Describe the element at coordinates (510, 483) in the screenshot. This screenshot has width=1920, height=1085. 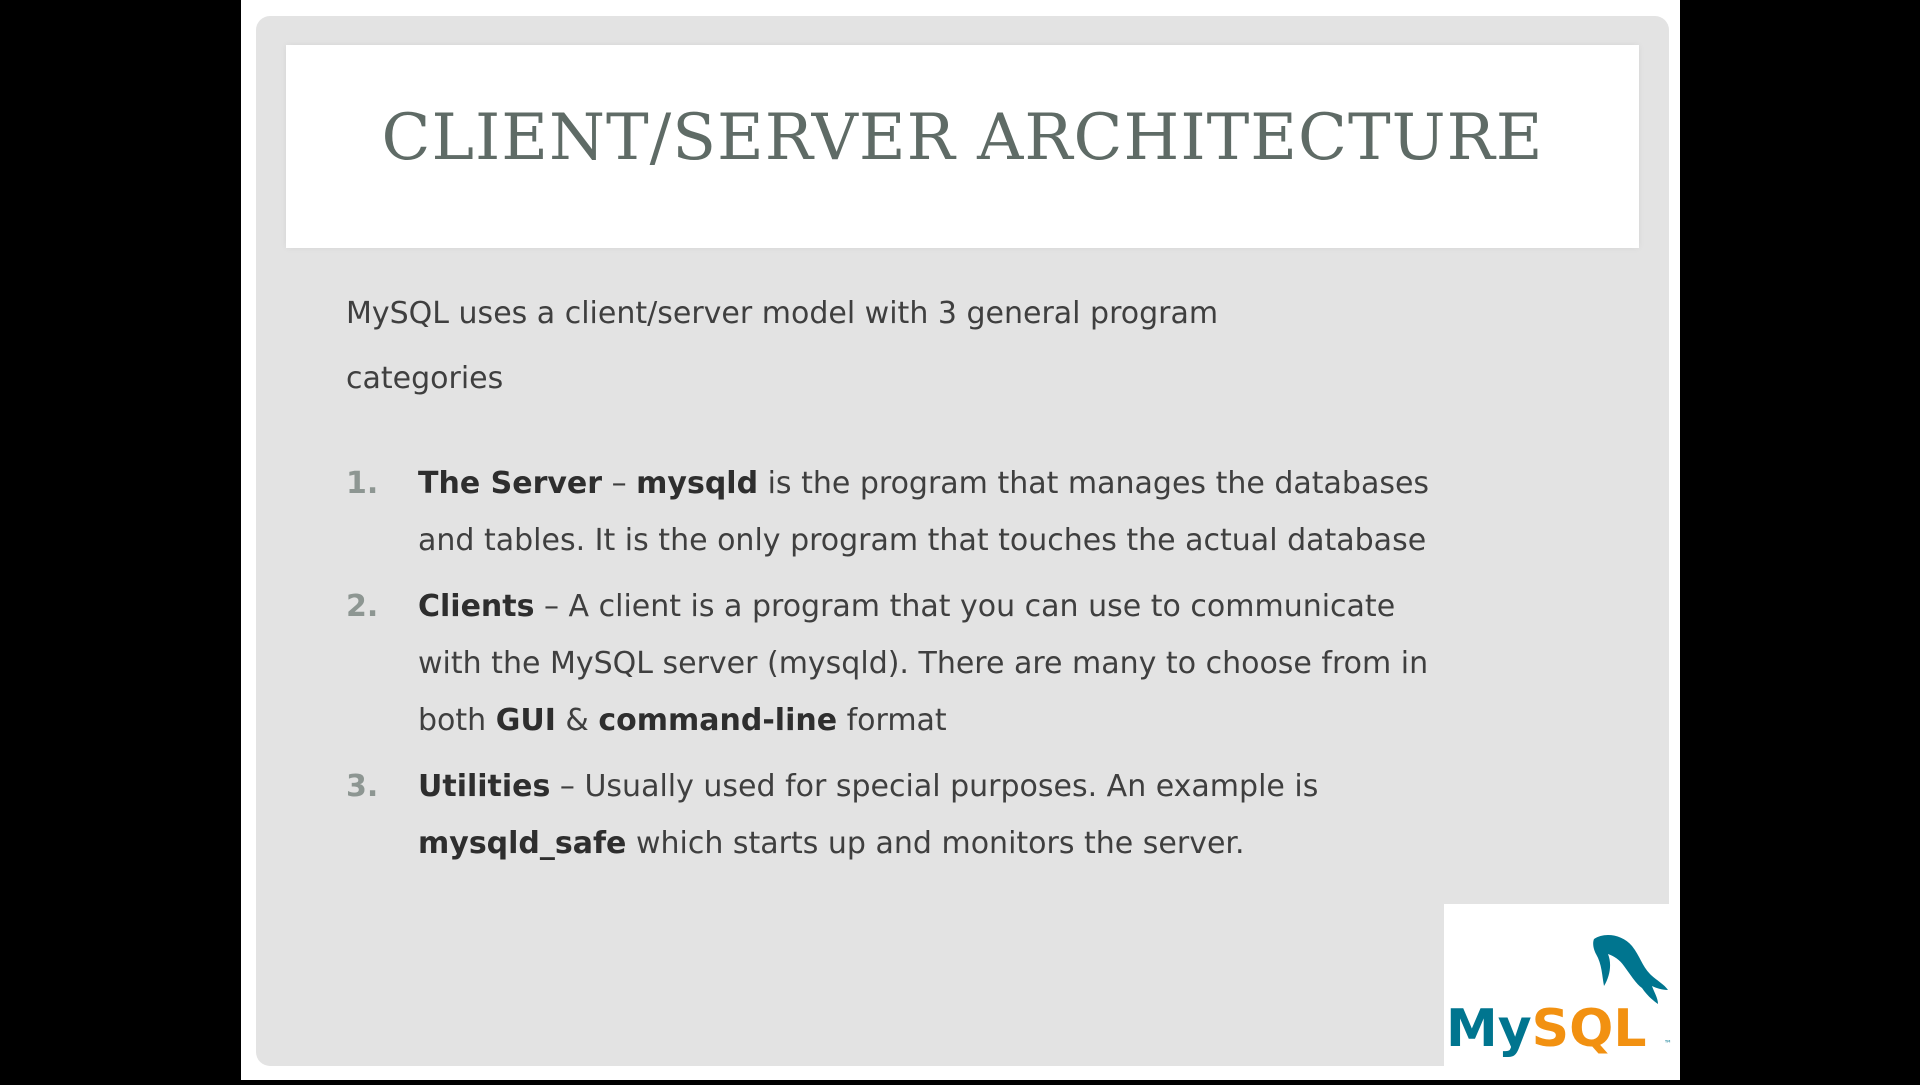
I see `term-server: The Server` at that location.